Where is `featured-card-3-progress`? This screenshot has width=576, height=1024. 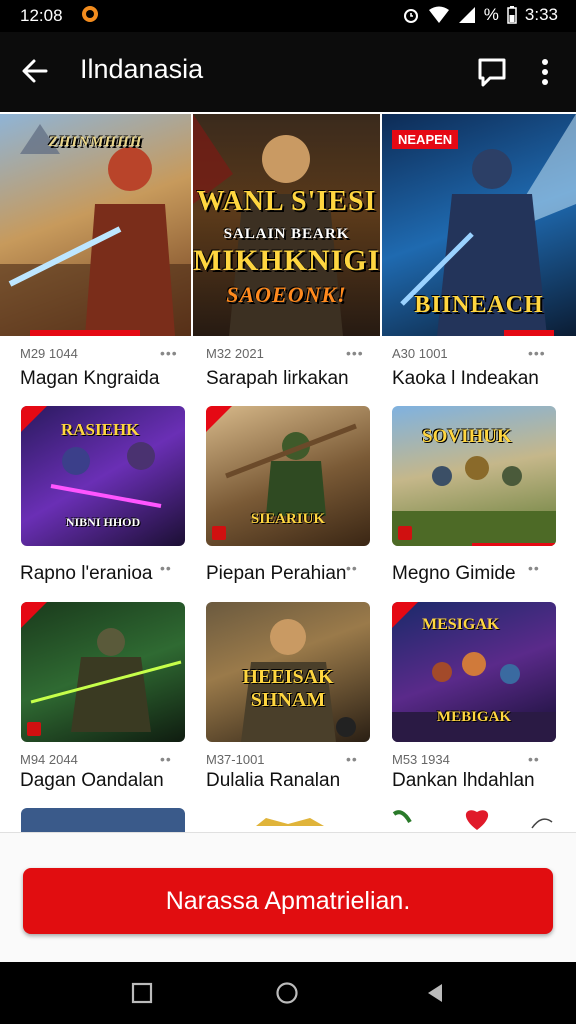
featured-card-3-progress is located at coordinates (529, 333).